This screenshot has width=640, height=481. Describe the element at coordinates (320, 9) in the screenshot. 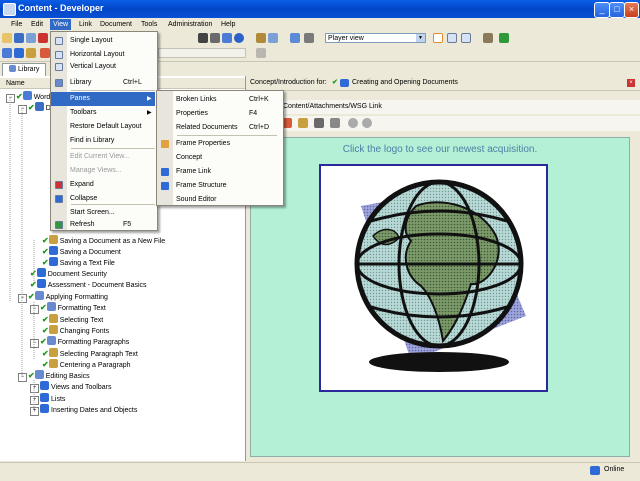

I see `title-bar: Content - Developer _ □ ×` at that location.